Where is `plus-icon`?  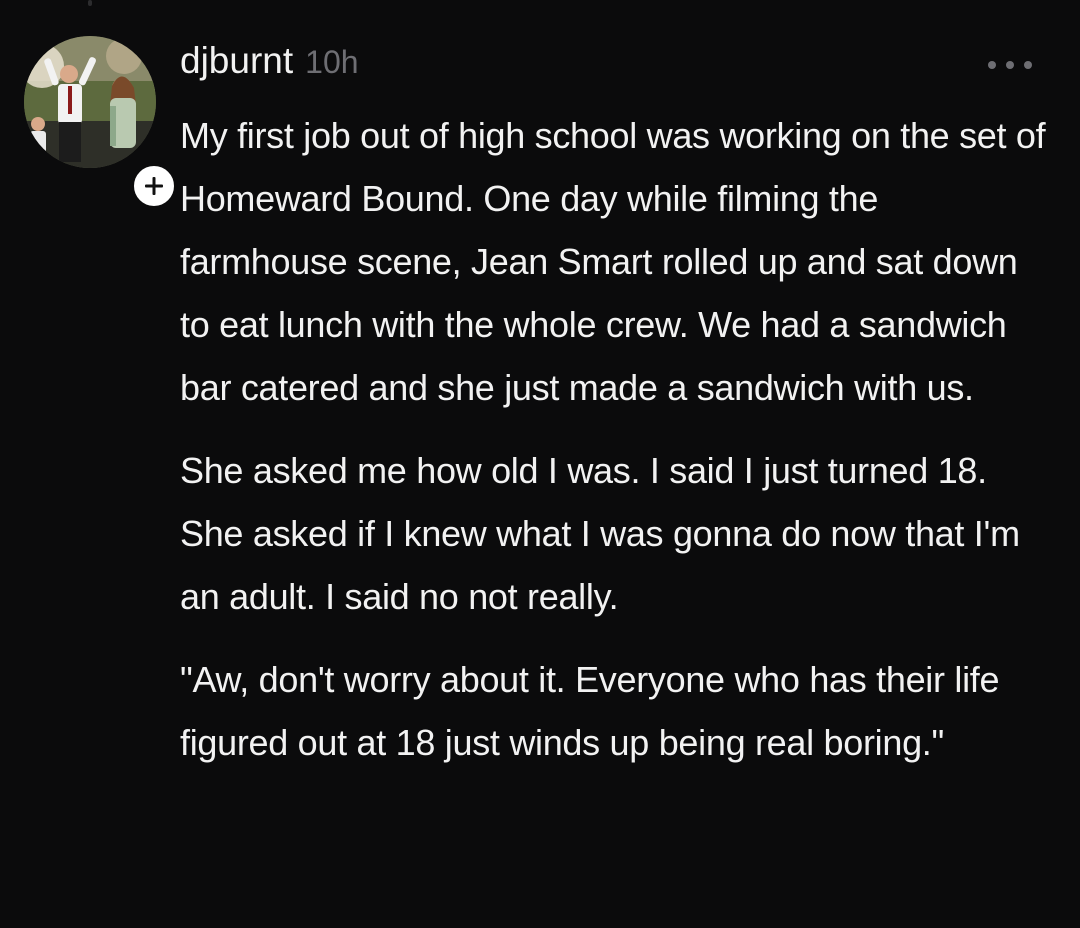 plus-icon is located at coordinates (154, 186).